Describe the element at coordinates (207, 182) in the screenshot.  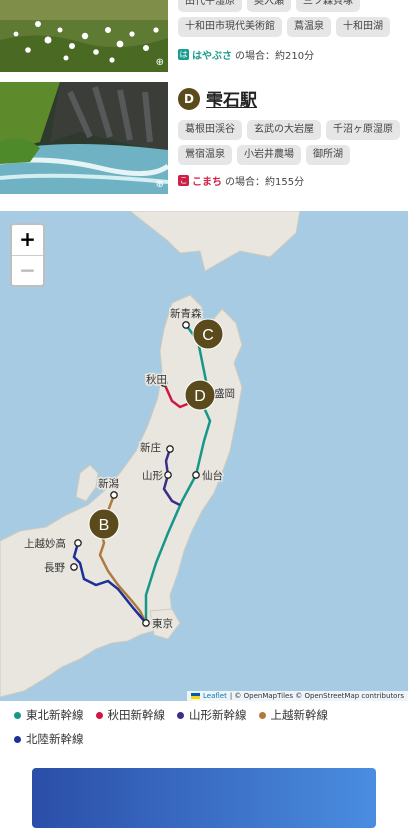
I see `train-name: こまち` at that location.